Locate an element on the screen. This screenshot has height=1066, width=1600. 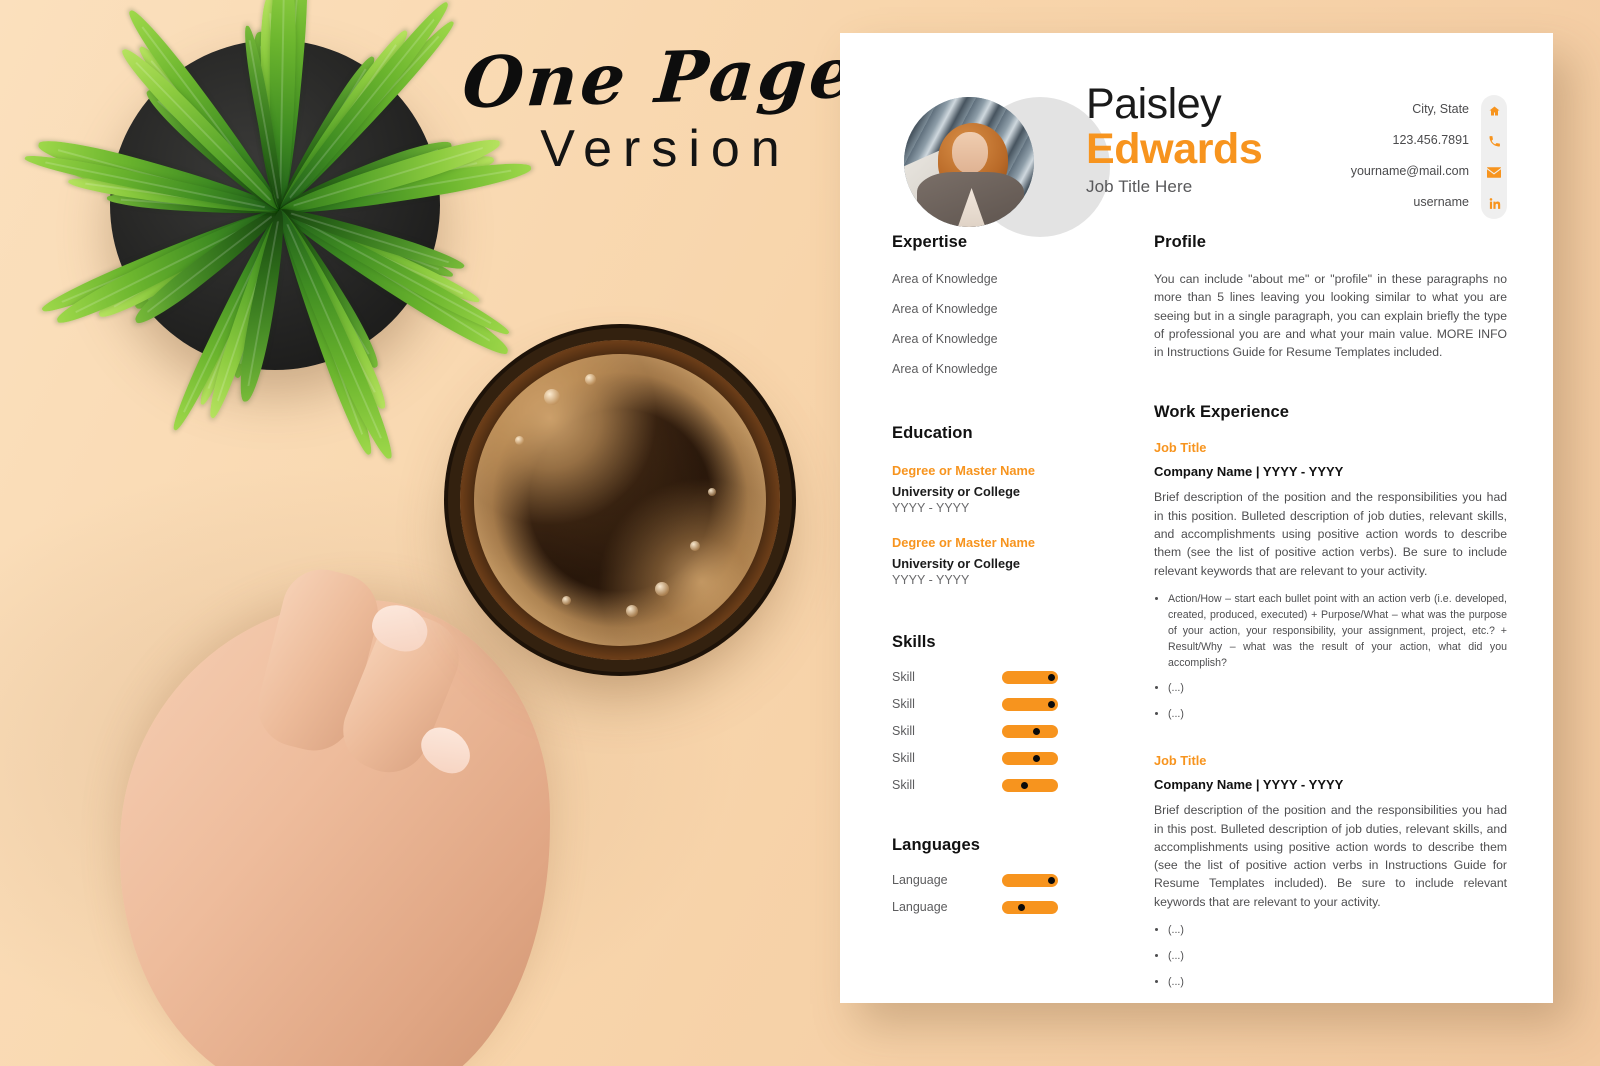
email-icon is located at coordinates (1494, 172).